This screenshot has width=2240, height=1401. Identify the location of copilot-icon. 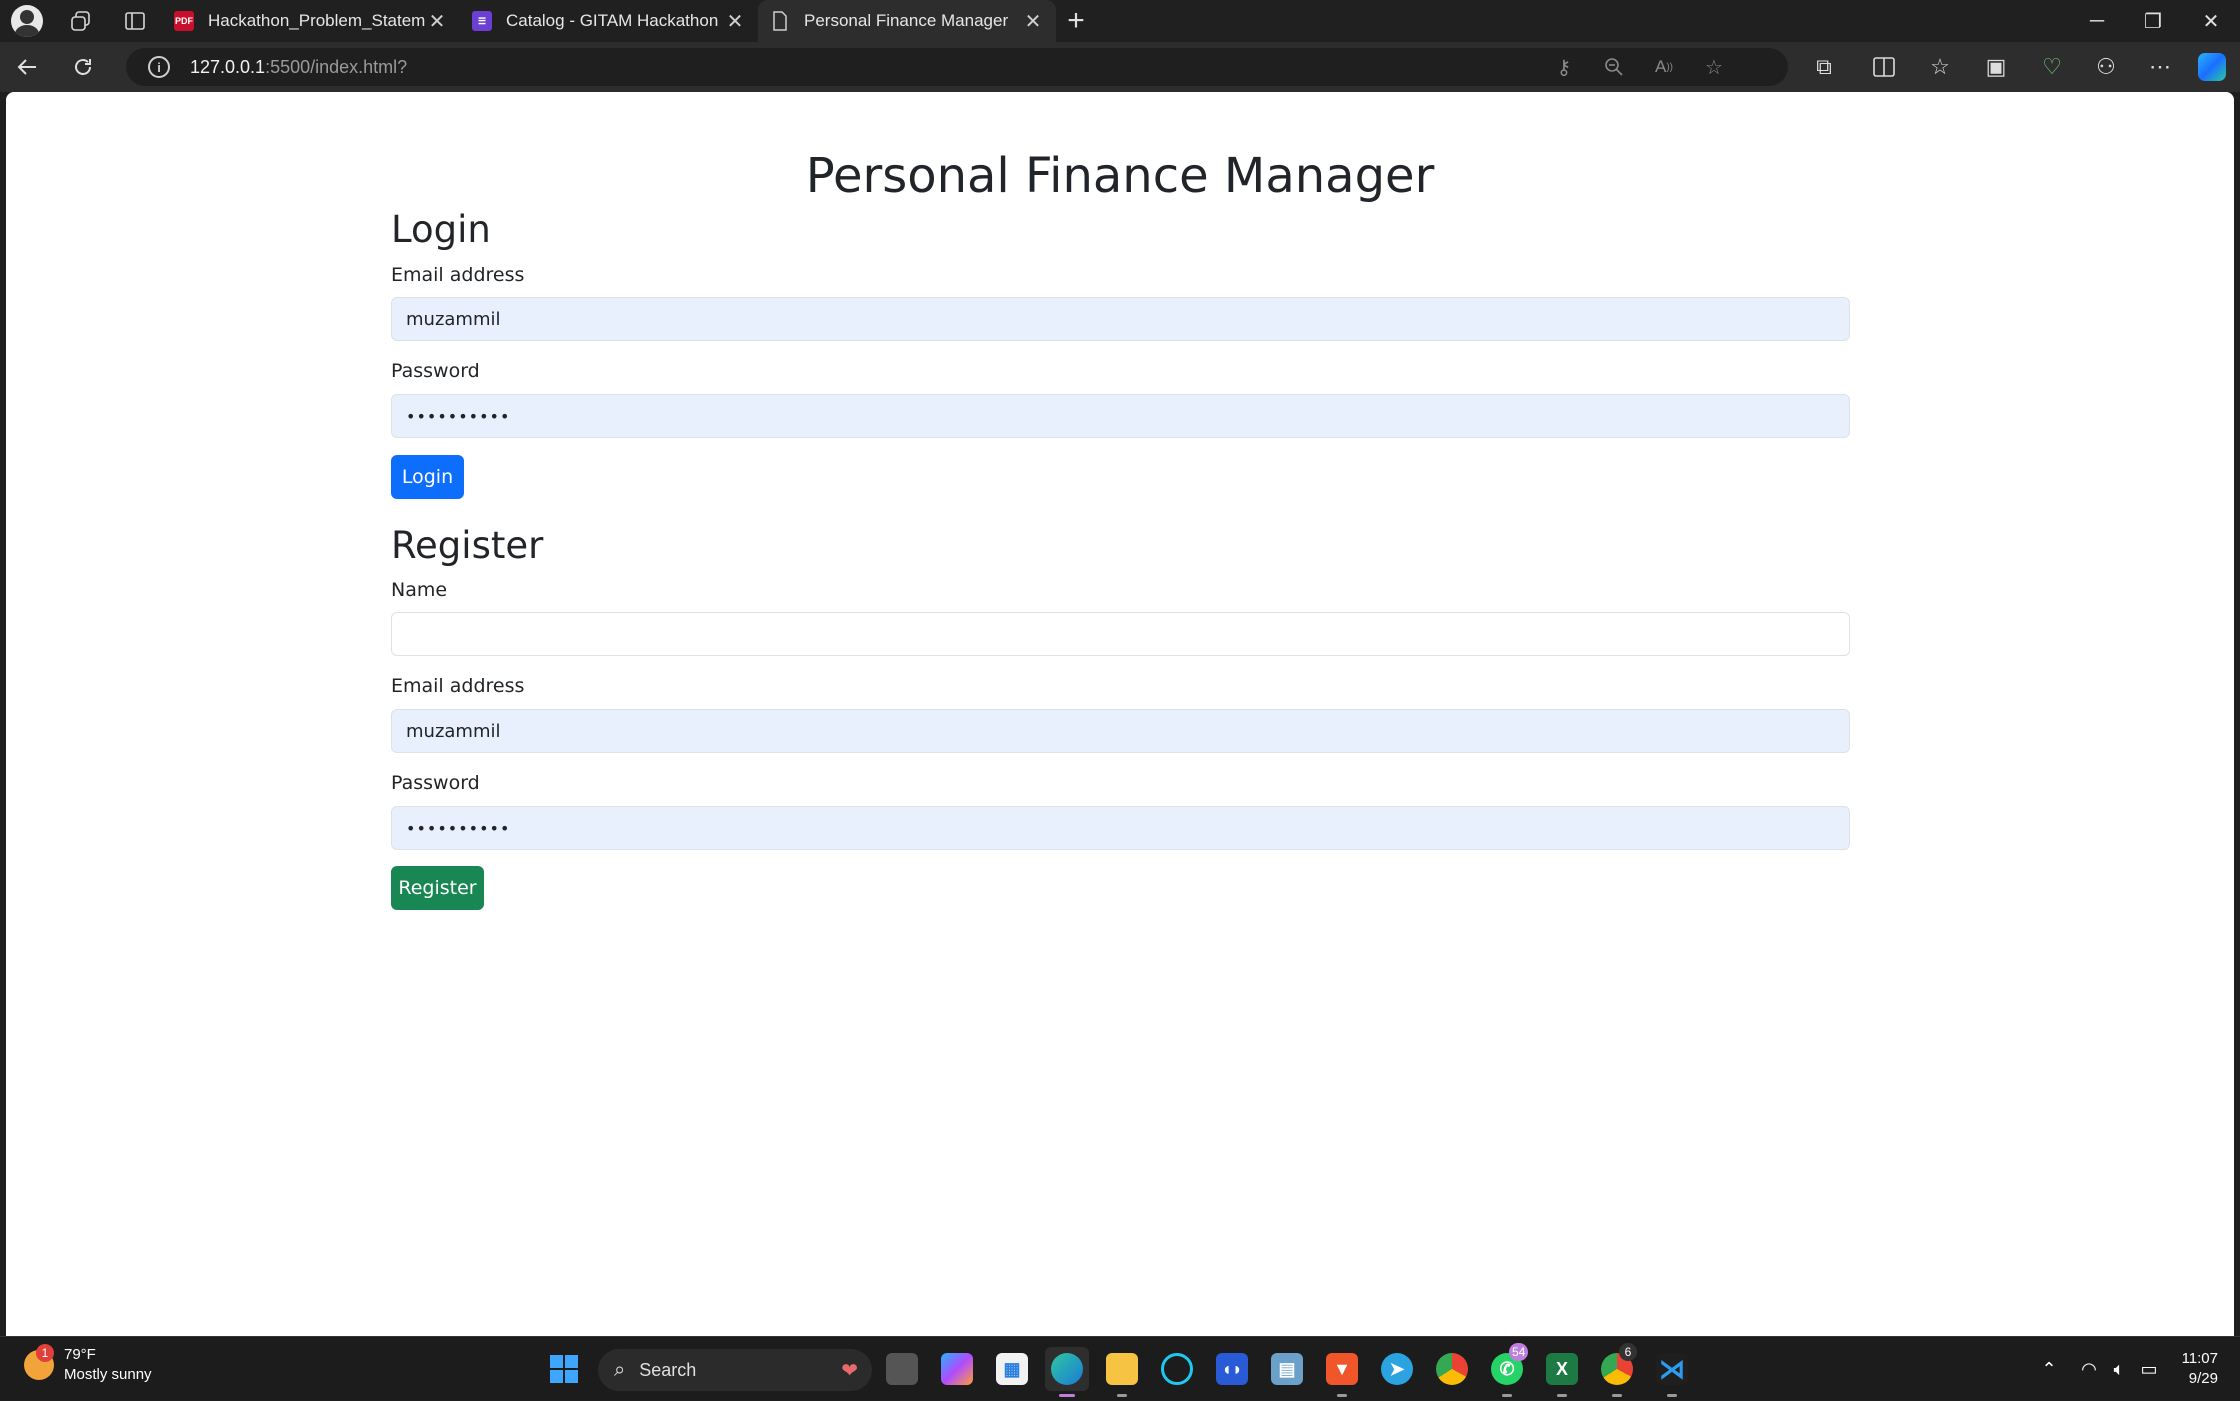
(2212, 67).